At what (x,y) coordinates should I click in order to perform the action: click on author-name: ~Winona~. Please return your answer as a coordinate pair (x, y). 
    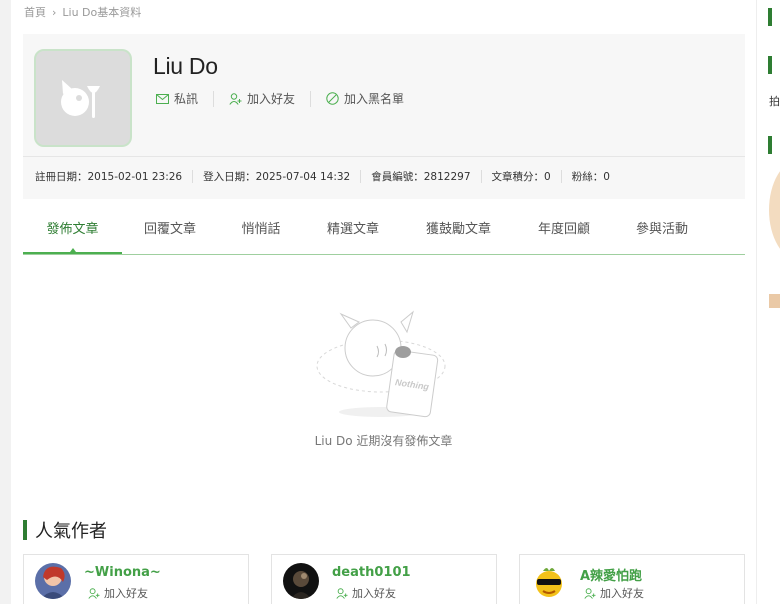
    Looking at the image, I should click on (122, 572).